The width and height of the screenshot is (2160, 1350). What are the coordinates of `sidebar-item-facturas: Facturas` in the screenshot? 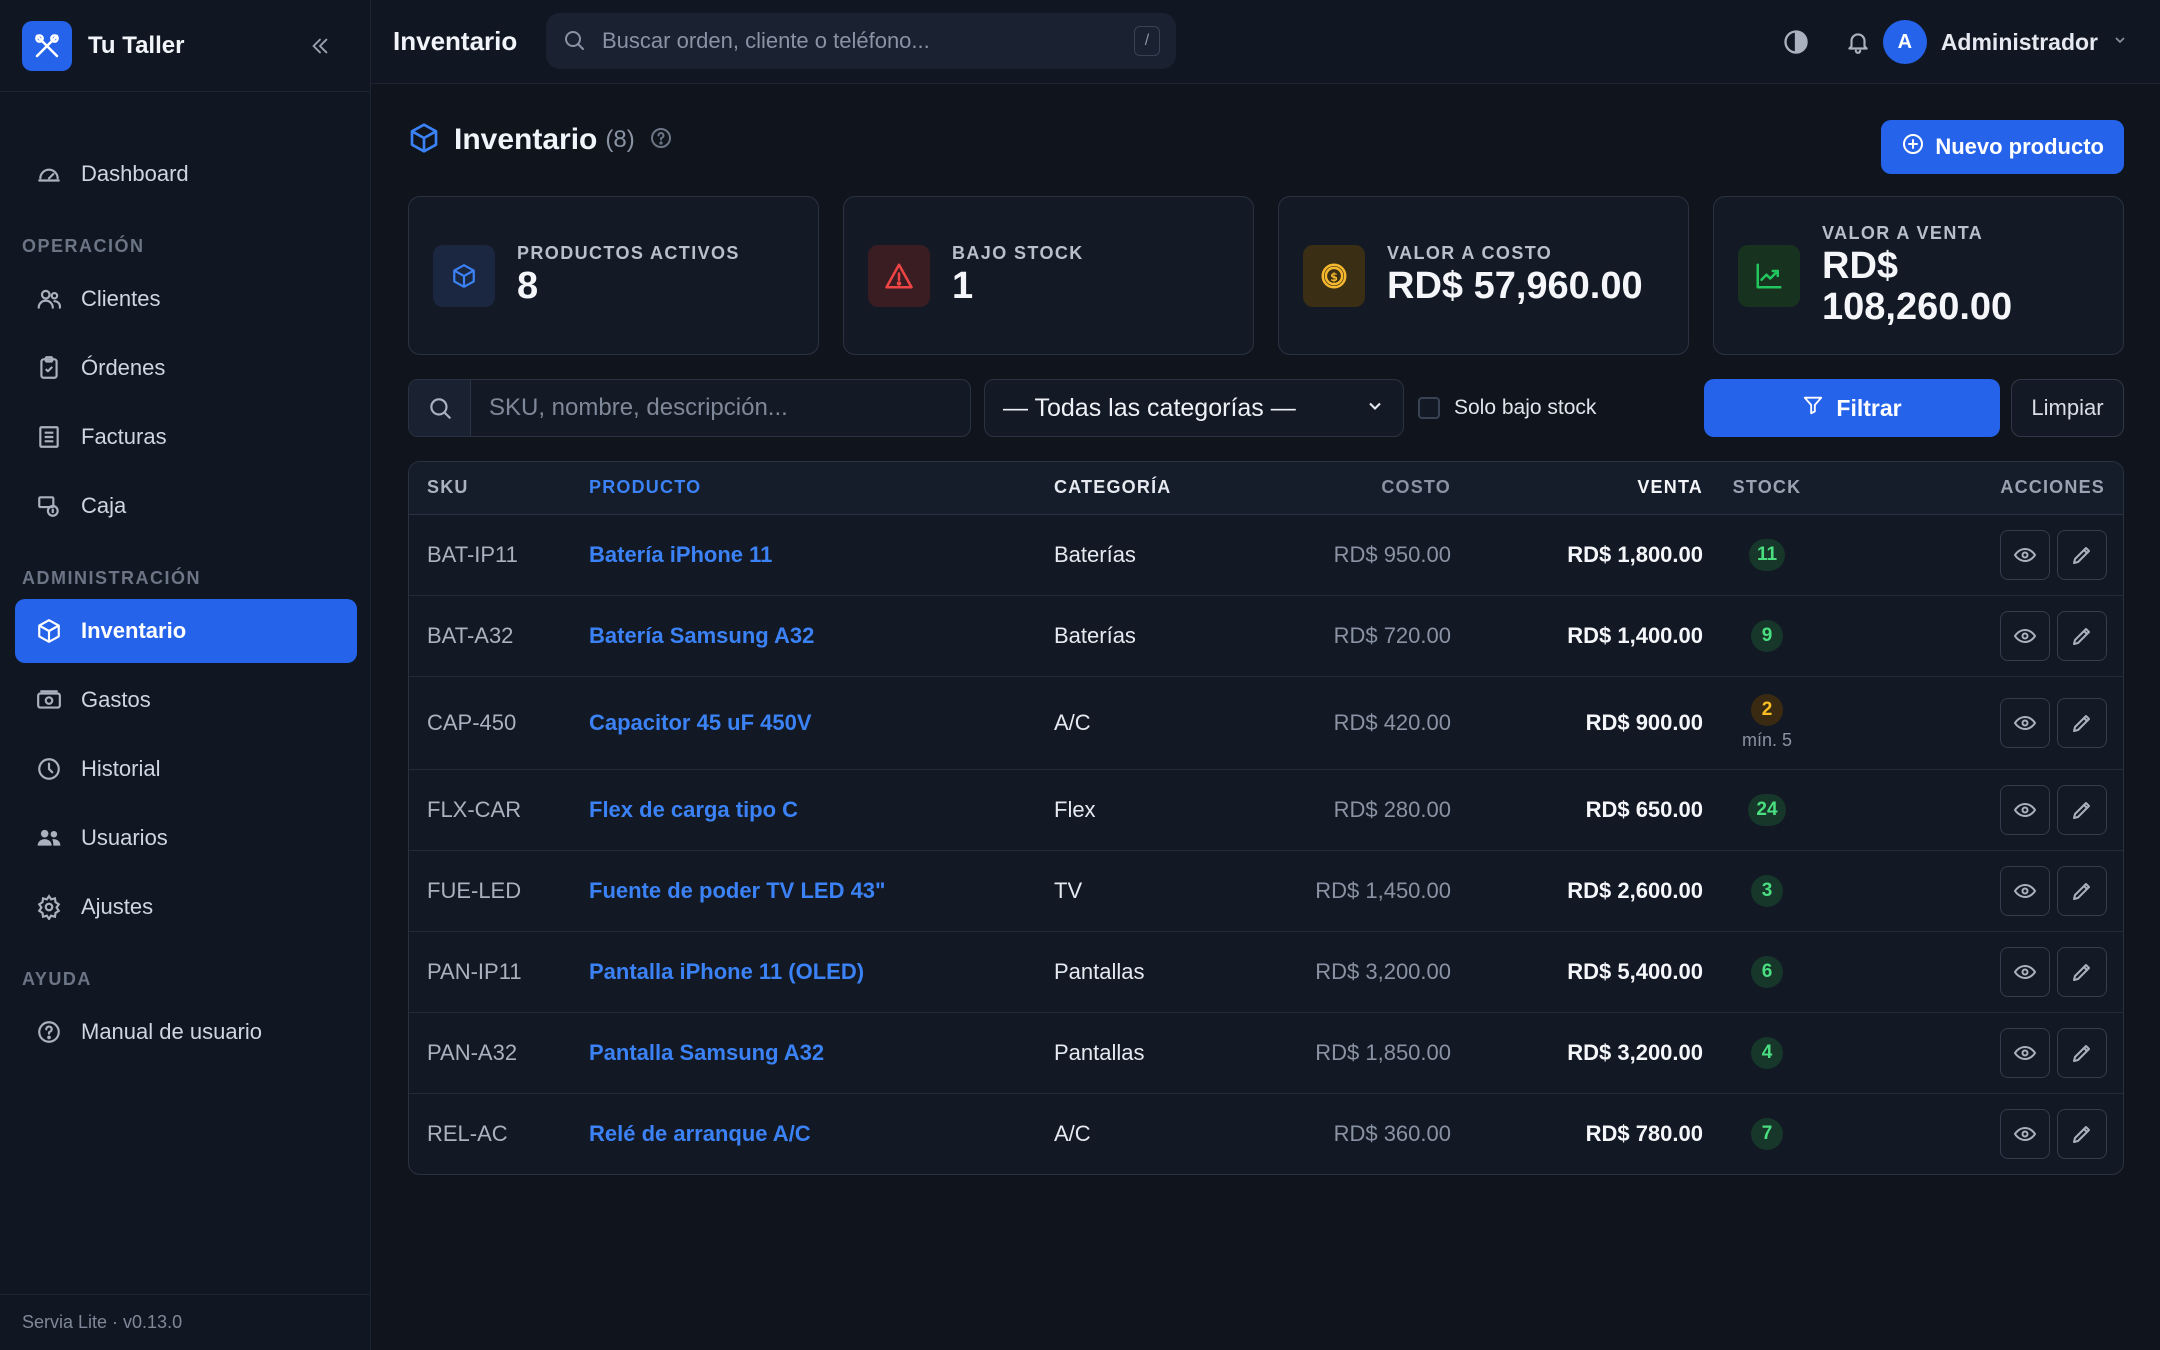 It's located at (186, 437).